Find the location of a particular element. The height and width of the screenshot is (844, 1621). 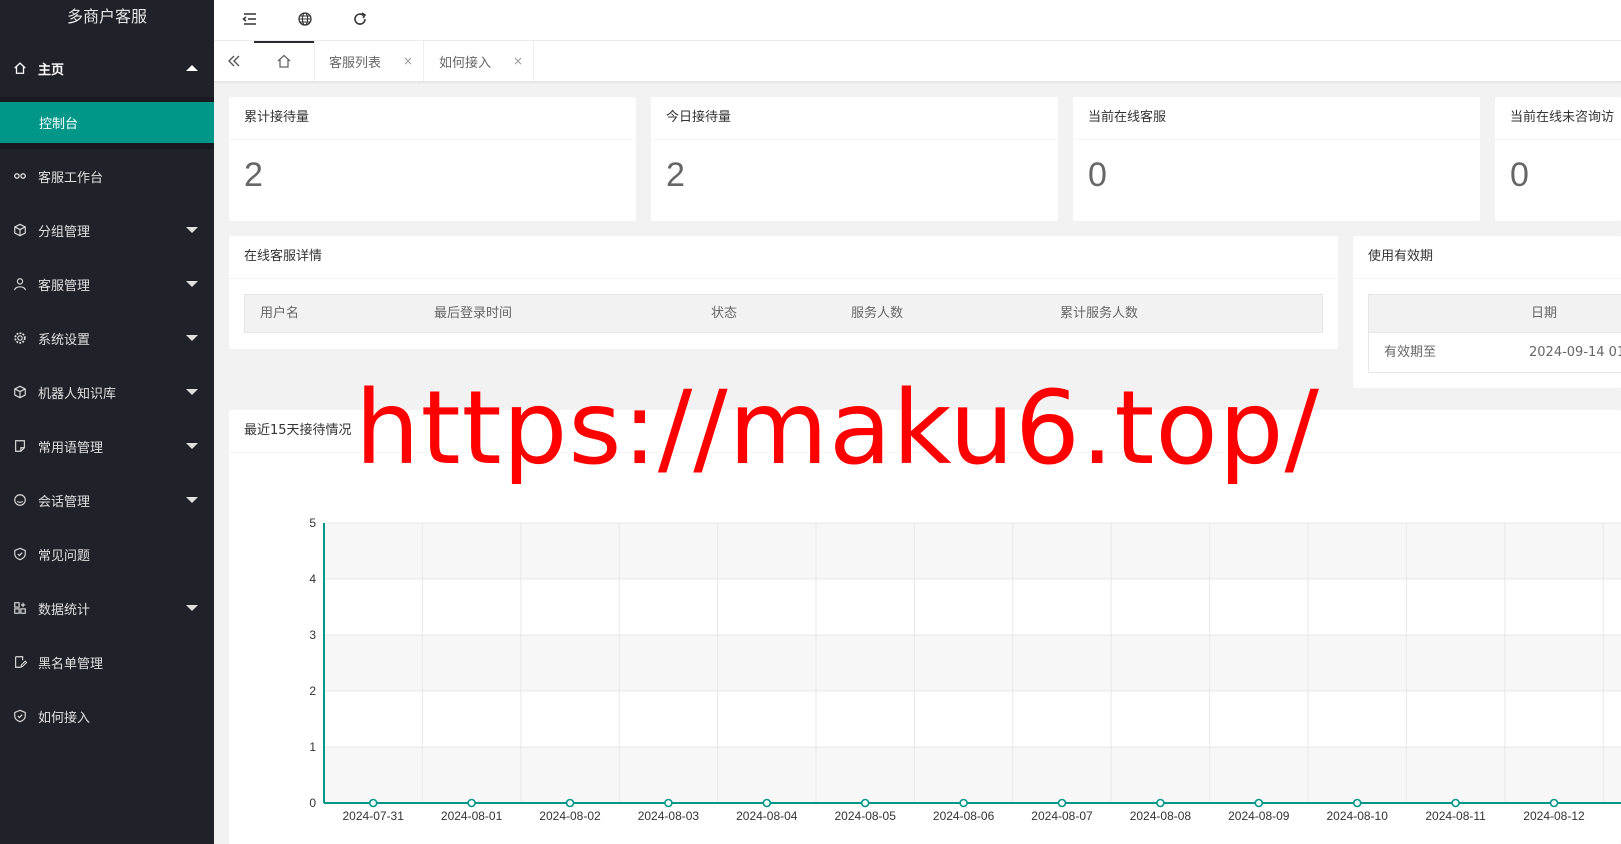

watermark-text: https://maku6.top/ is located at coordinates (837, 428).